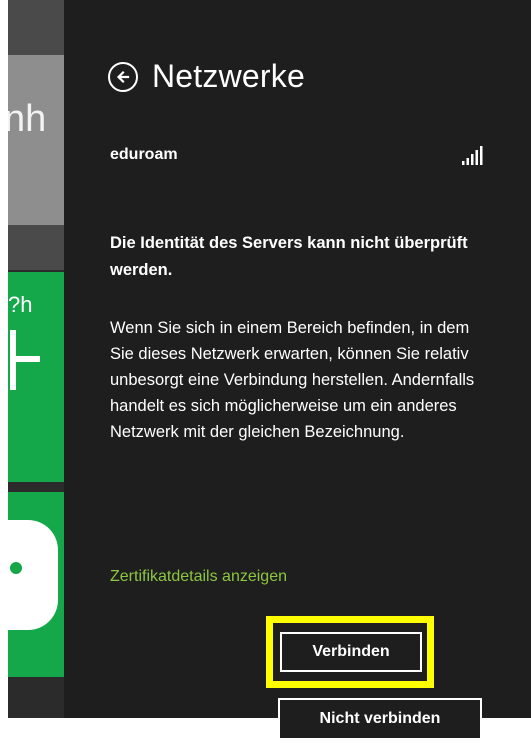 This screenshot has width=531, height=743. I want to click on background-partial-text: nh, so click(25, 119).